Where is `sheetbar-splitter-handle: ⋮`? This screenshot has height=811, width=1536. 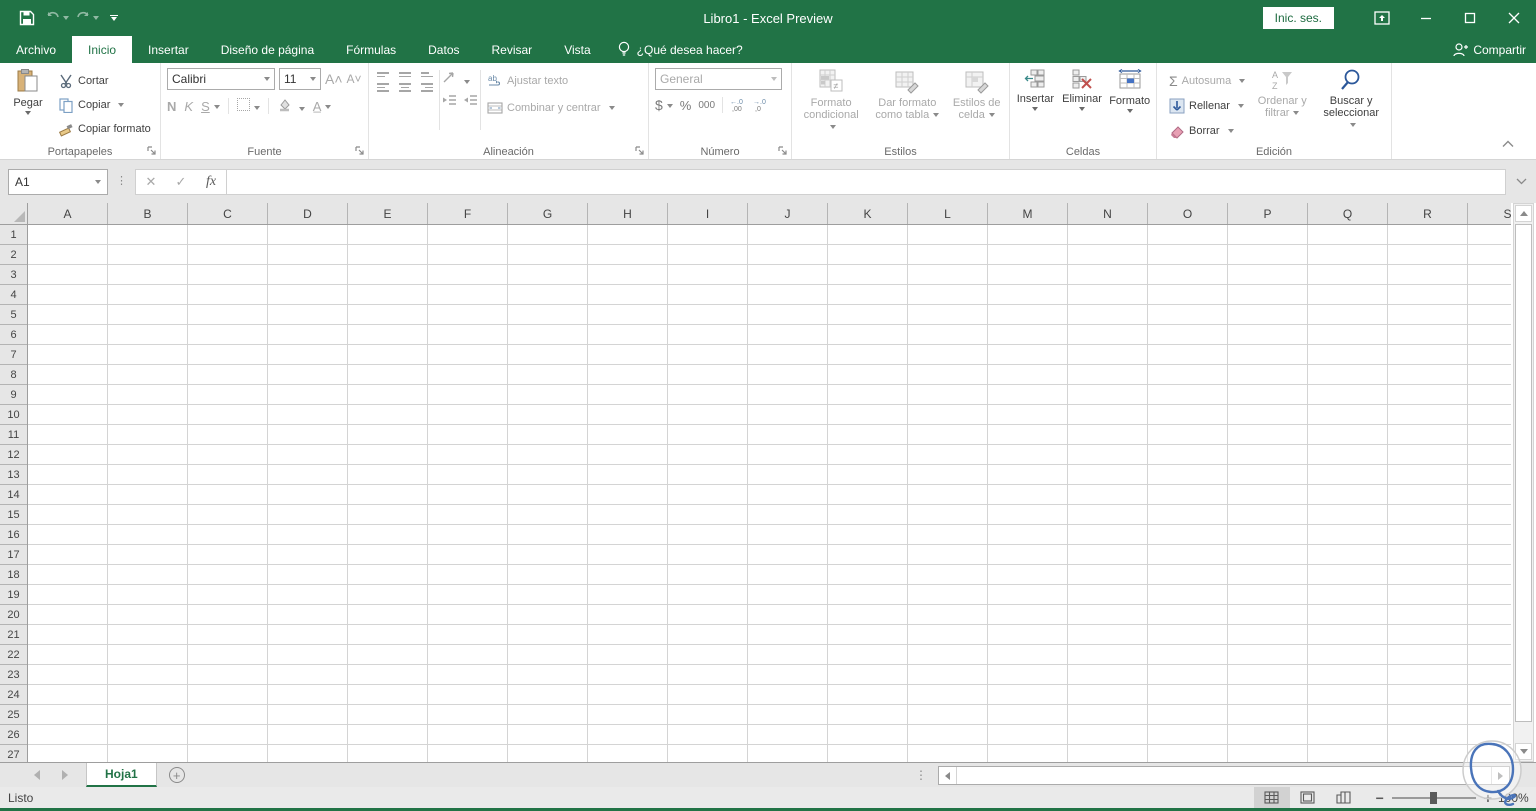 sheetbar-splitter-handle: ⋮ is located at coordinates (921, 775).